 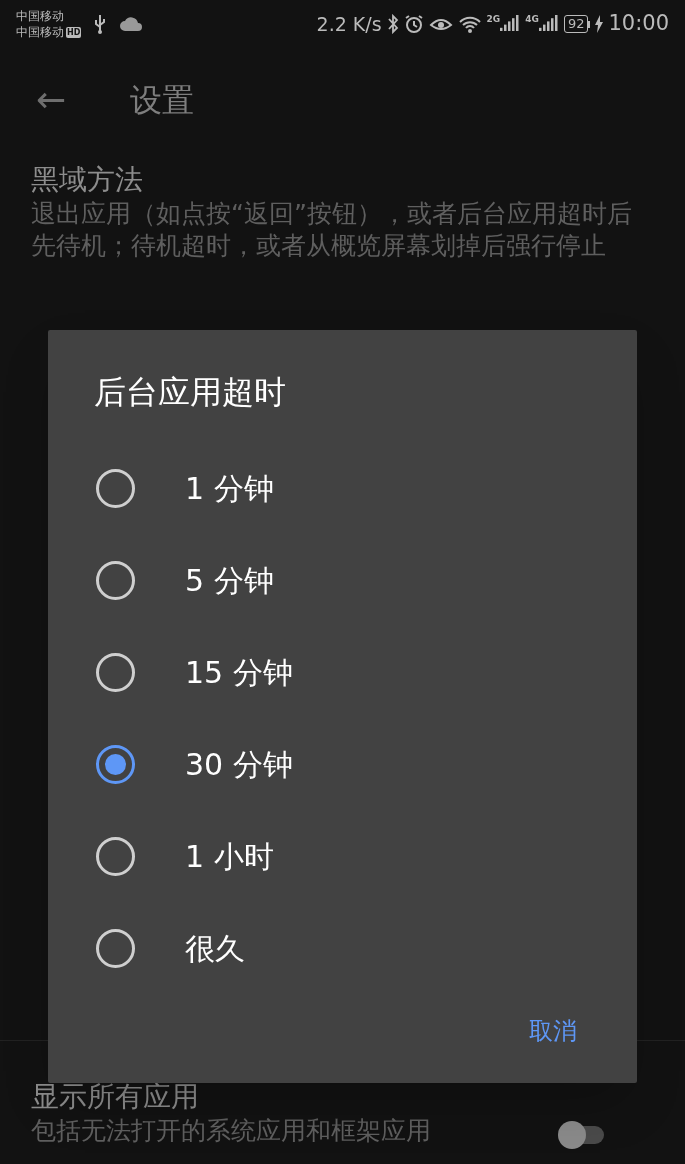 What do you see at coordinates (87, 180) in the screenshot?
I see `setting-title: 黑域方法` at bounding box center [87, 180].